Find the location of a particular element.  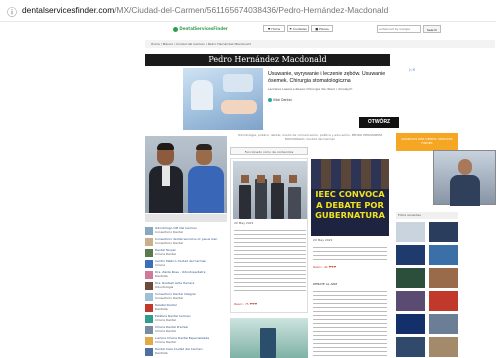

side-post-reactions: Reacc. 42 ❤❤❤ is located at coordinates (324, 267).